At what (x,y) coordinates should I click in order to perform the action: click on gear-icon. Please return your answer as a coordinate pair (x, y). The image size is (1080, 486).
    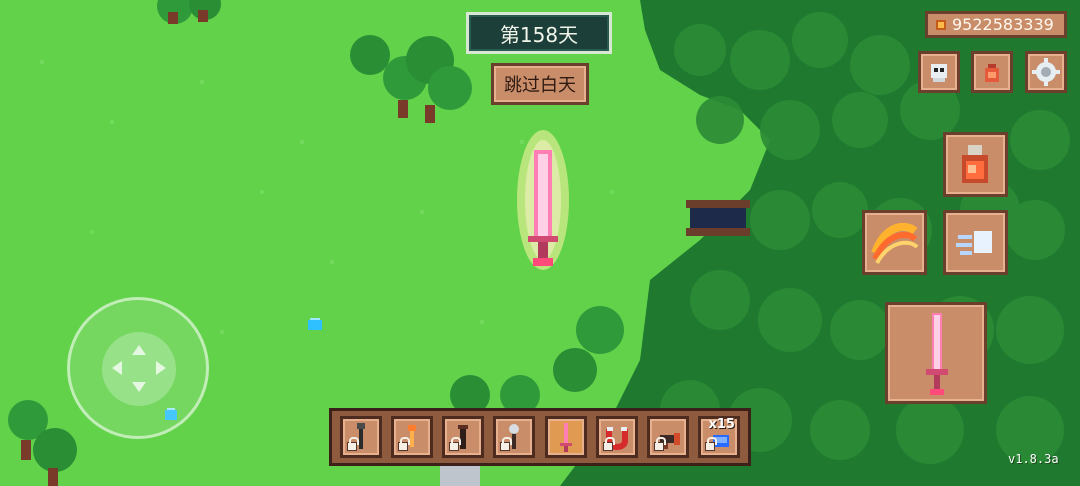
    Looking at the image, I should click on (1046, 72).